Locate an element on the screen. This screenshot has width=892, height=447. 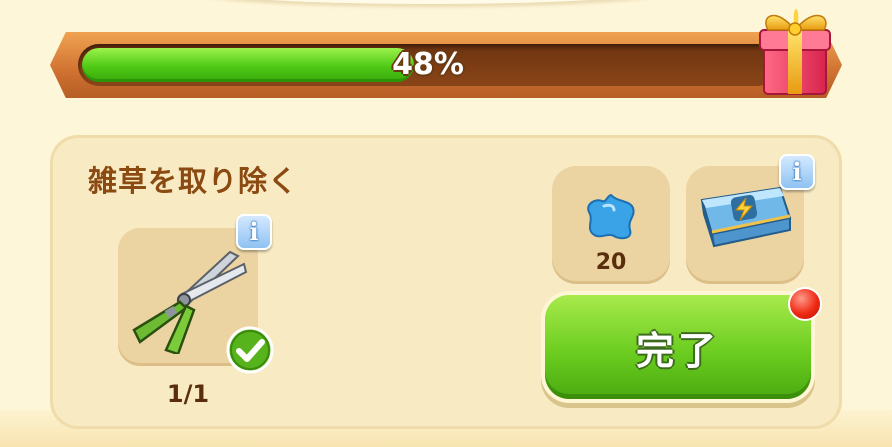
notification-dot is located at coordinates (805, 304).